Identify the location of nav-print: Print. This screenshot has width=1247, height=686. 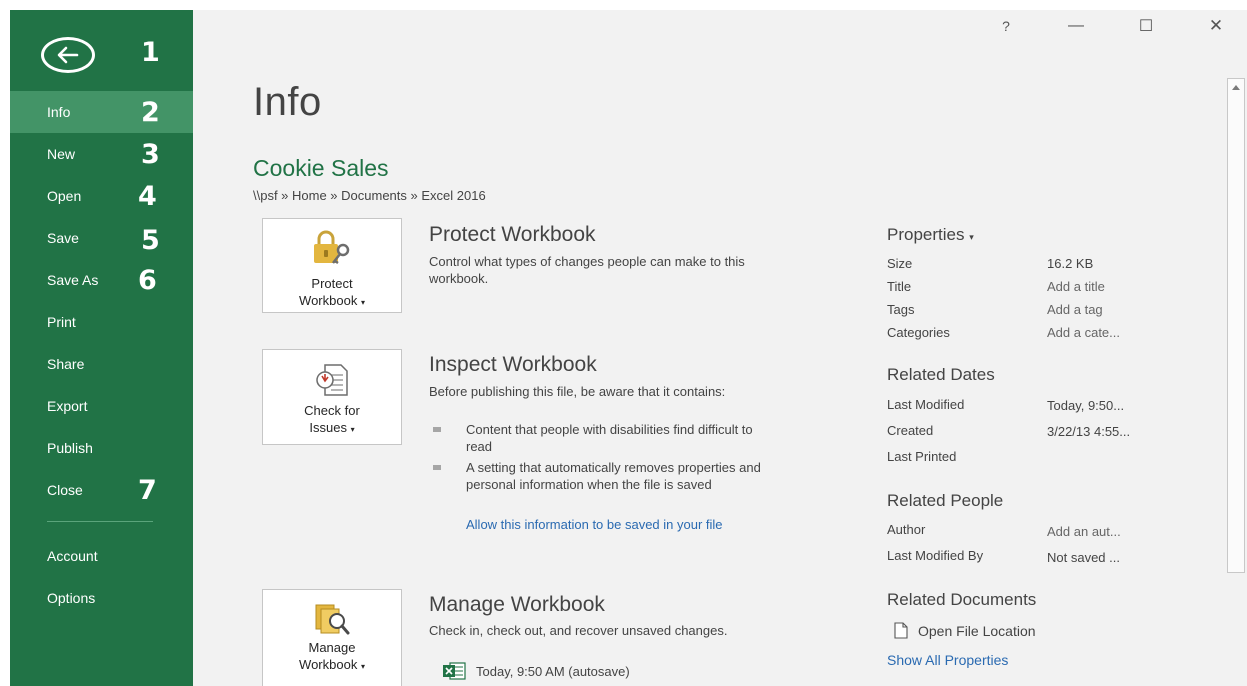
(101, 322).